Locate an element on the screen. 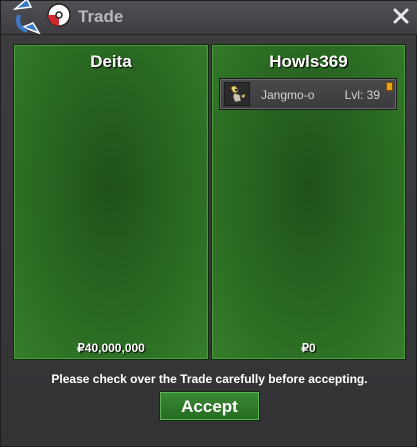 The image size is (417, 447). trade-item-pokemon: Jangmo-o Lvl: 39 is located at coordinates (308, 94).